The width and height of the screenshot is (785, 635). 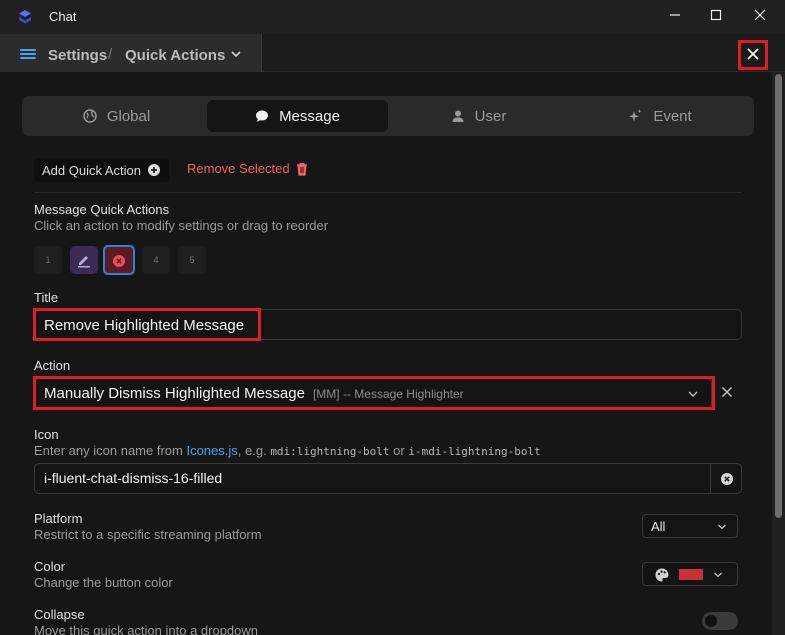 I want to click on tab-global: Global, so click(x=116, y=116).